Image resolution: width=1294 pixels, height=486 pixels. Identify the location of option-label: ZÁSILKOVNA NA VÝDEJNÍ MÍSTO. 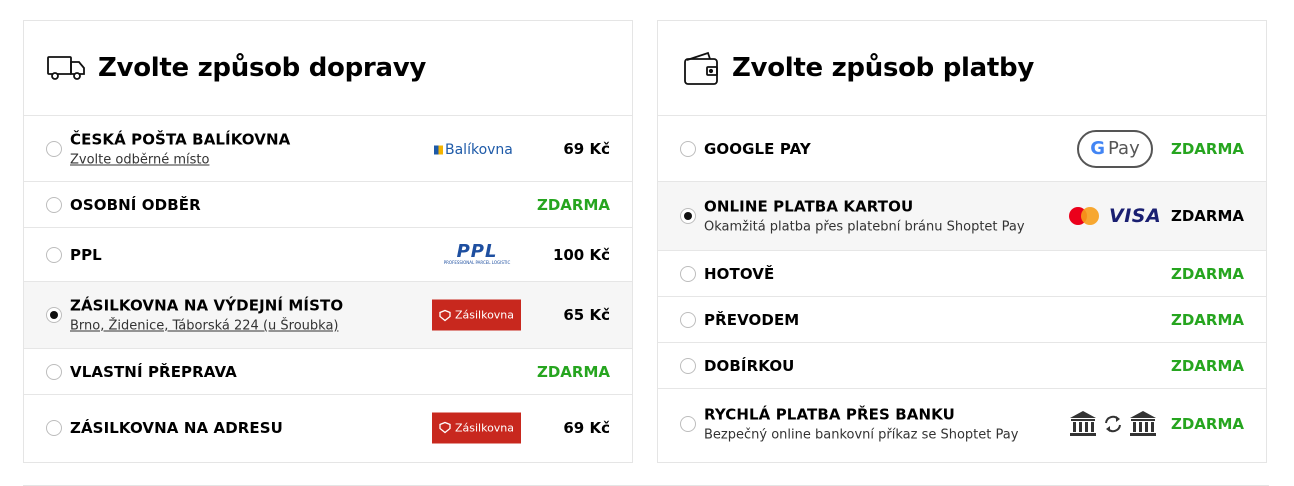
(207, 305).